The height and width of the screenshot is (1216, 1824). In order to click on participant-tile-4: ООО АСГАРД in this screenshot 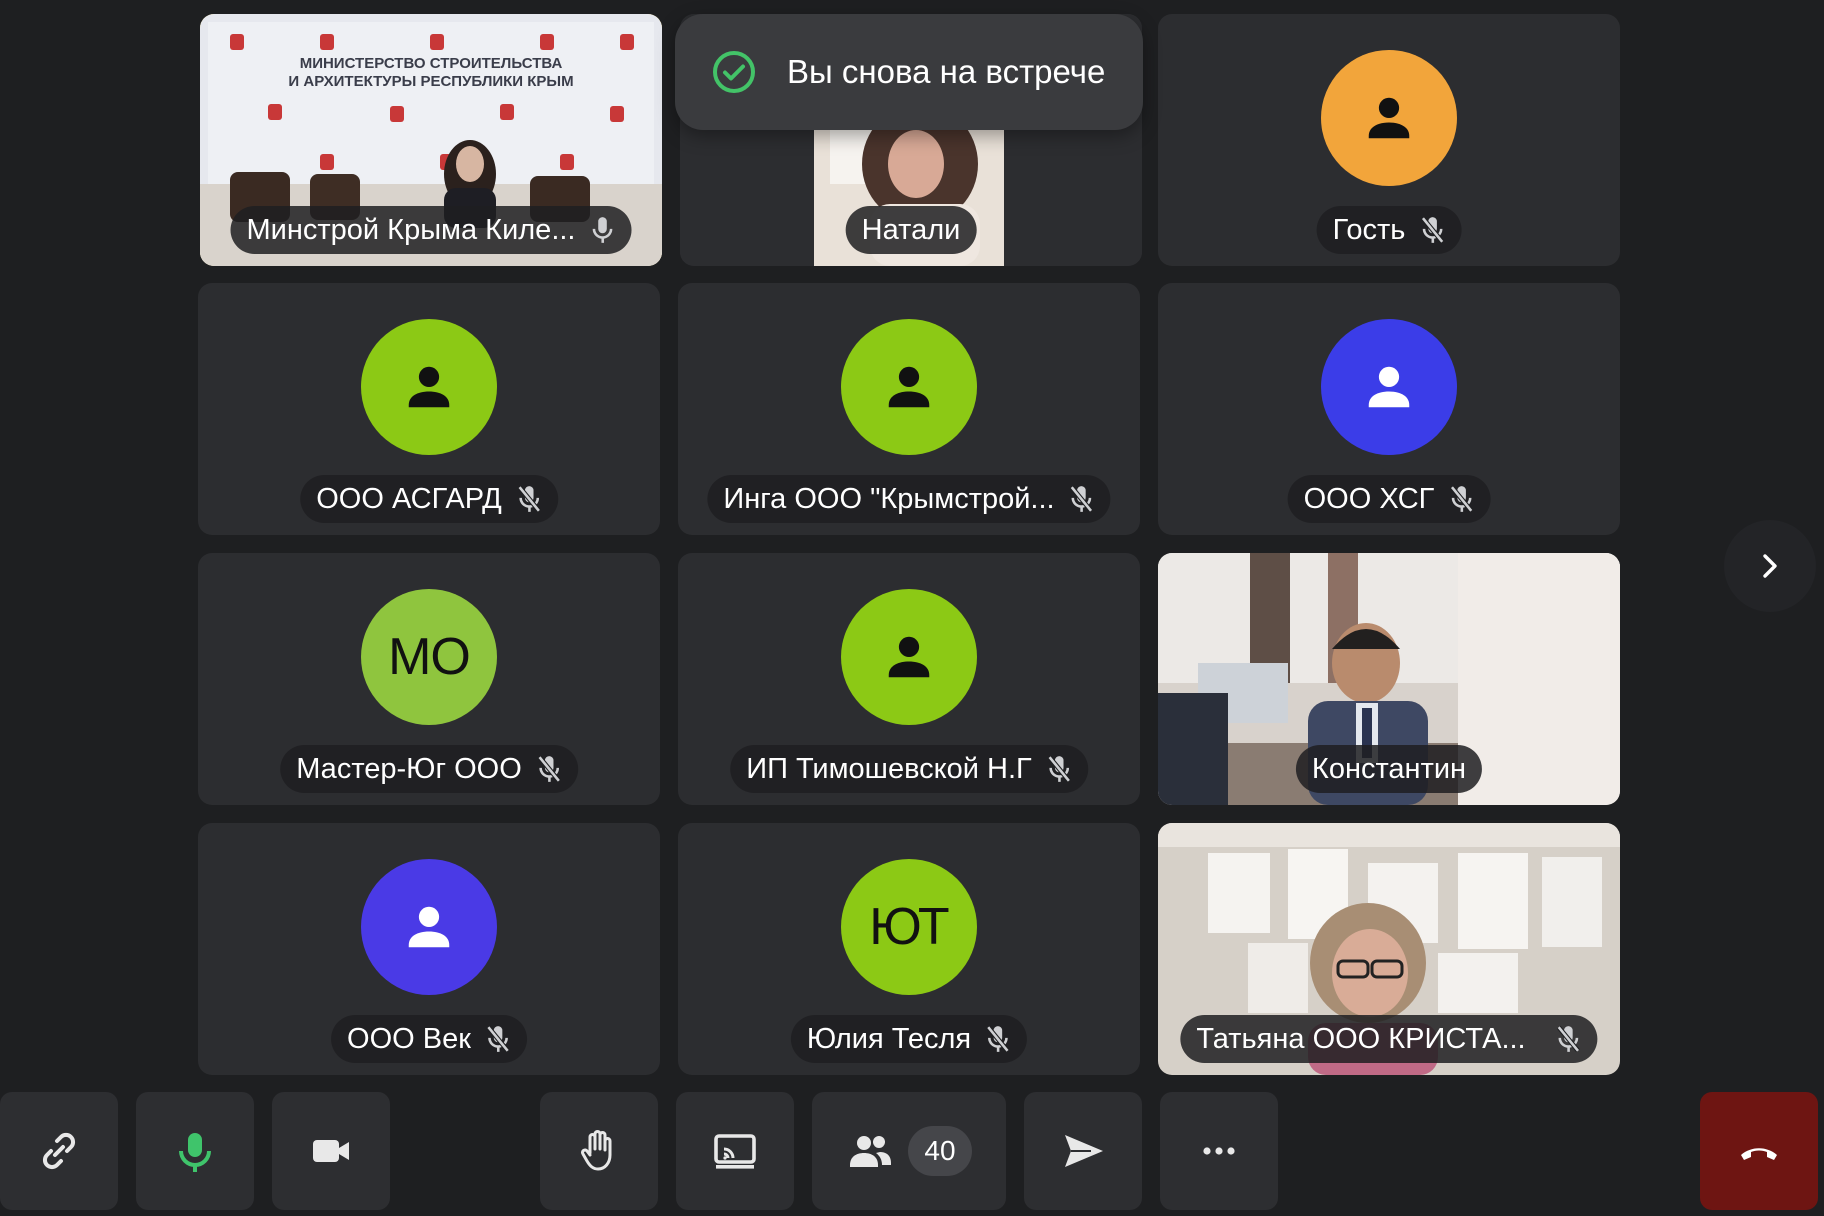, I will do `click(429, 409)`.